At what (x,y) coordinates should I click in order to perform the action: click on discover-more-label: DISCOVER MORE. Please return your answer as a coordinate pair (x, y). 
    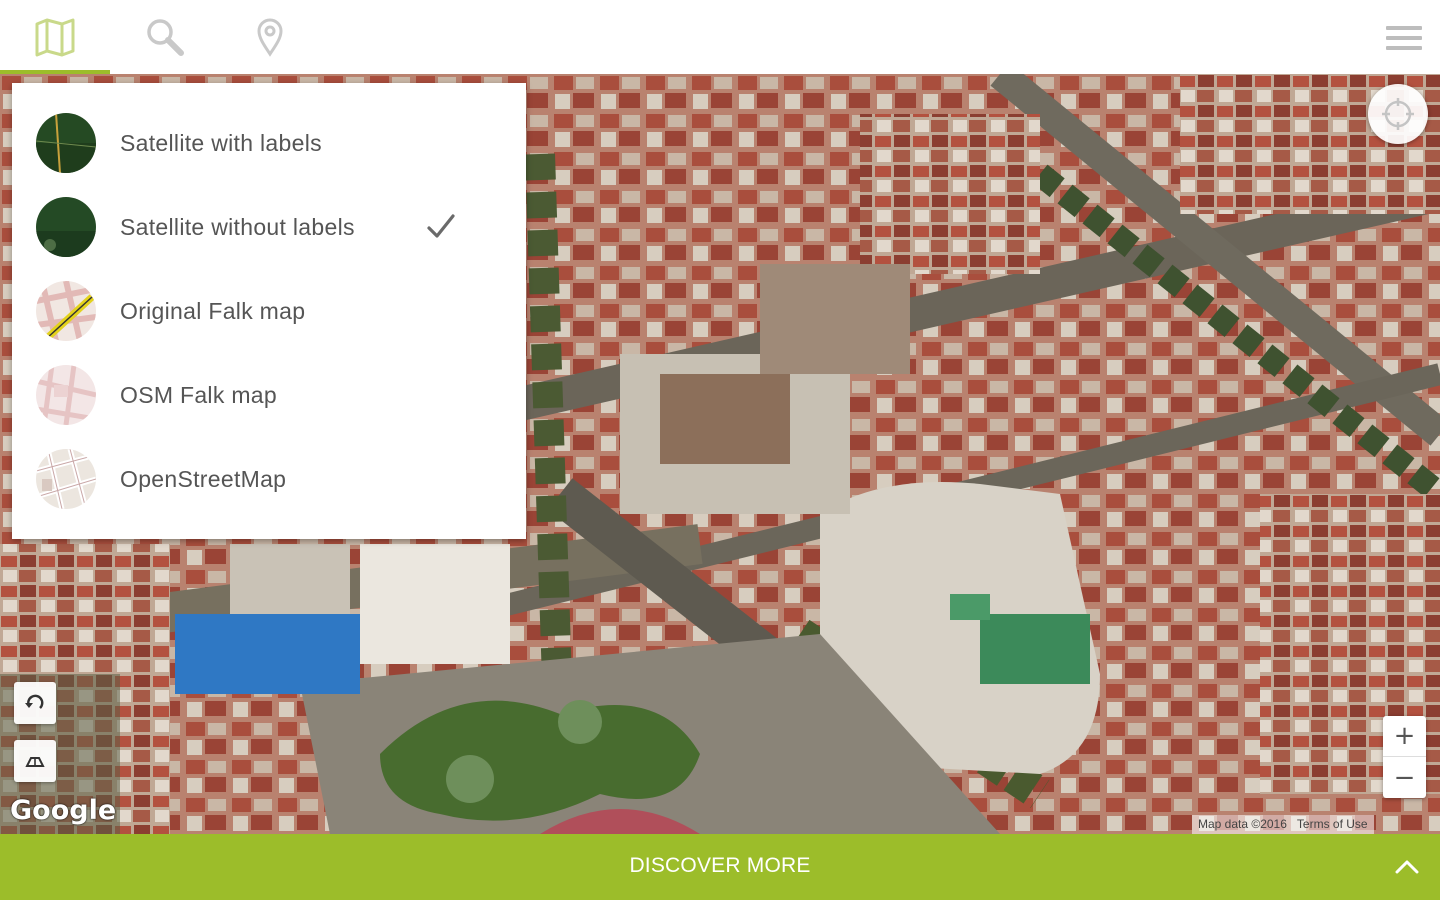
    Looking at the image, I should click on (720, 865).